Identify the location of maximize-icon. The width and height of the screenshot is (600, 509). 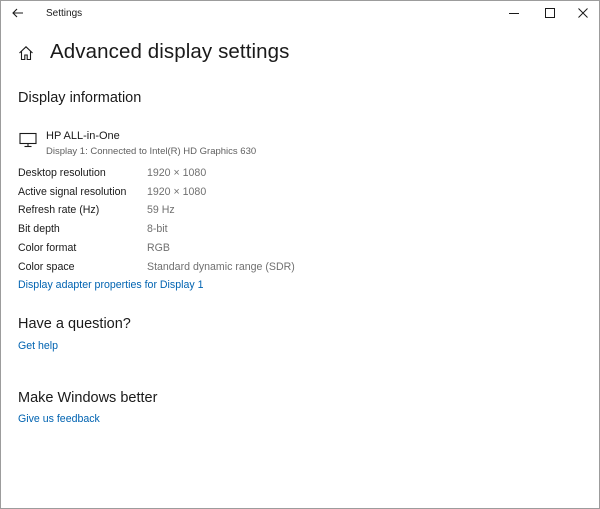
(550, 13).